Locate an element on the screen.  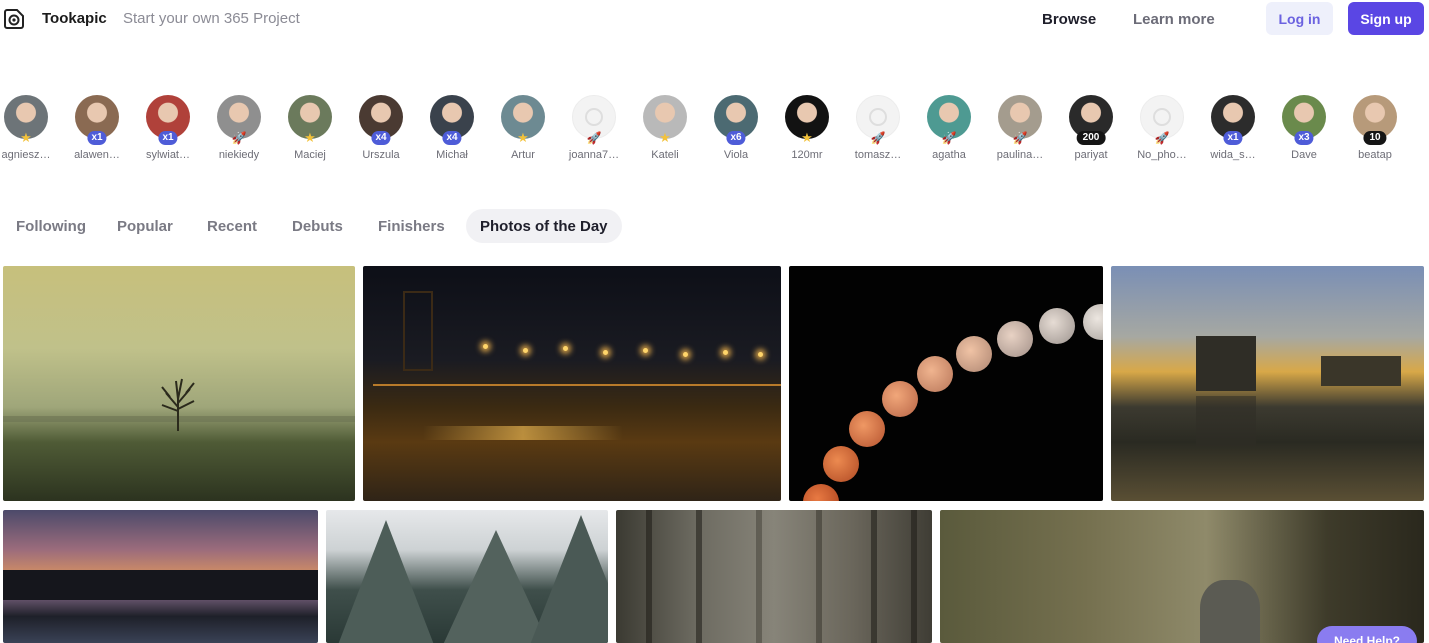
user-avatar-item: 🚀 niekiedy is located at coordinates (239, 128).